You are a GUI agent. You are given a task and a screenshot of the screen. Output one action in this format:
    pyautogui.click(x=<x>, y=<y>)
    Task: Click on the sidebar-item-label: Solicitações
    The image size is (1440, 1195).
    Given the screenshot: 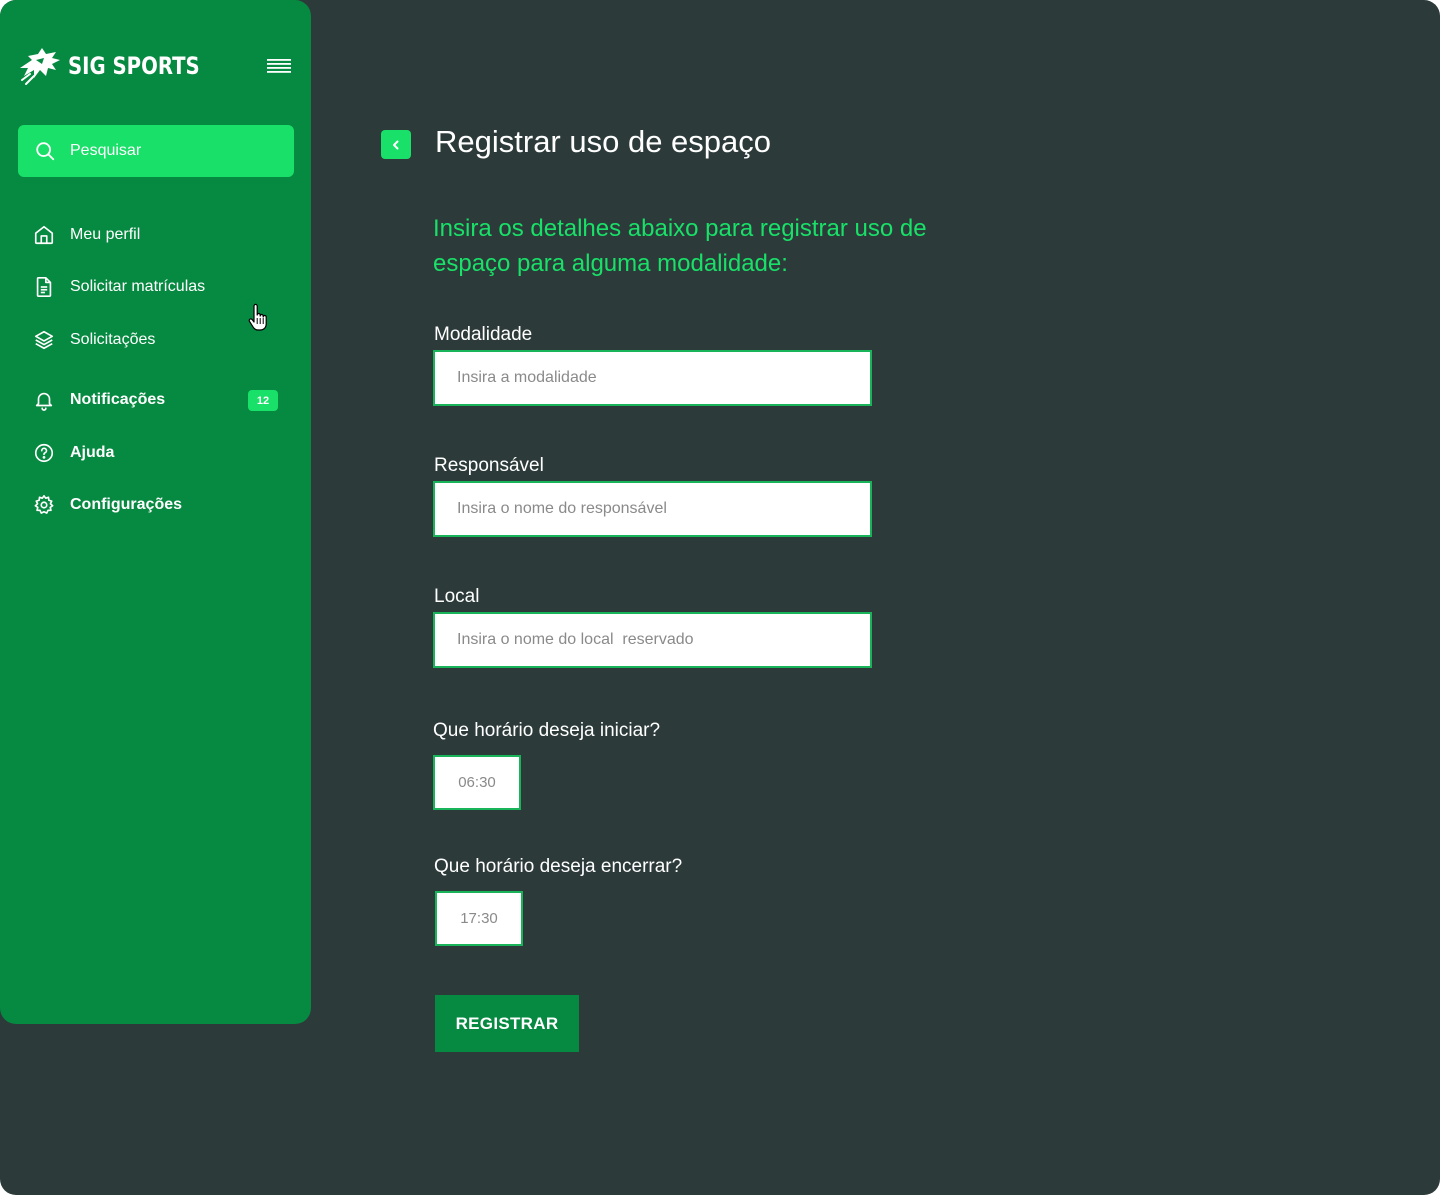 What is the action you would take?
    pyautogui.click(x=113, y=339)
    